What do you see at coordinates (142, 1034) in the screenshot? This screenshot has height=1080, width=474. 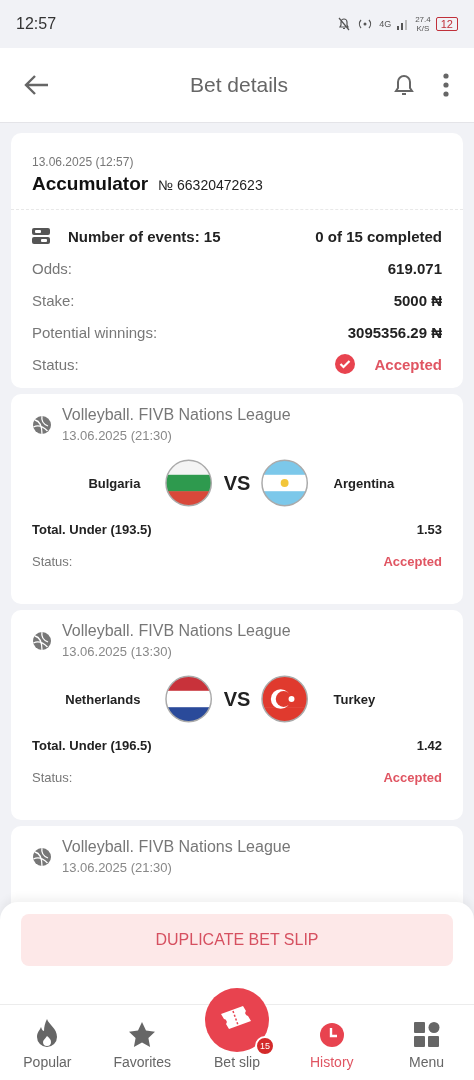 I see `star-icon` at bounding box center [142, 1034].